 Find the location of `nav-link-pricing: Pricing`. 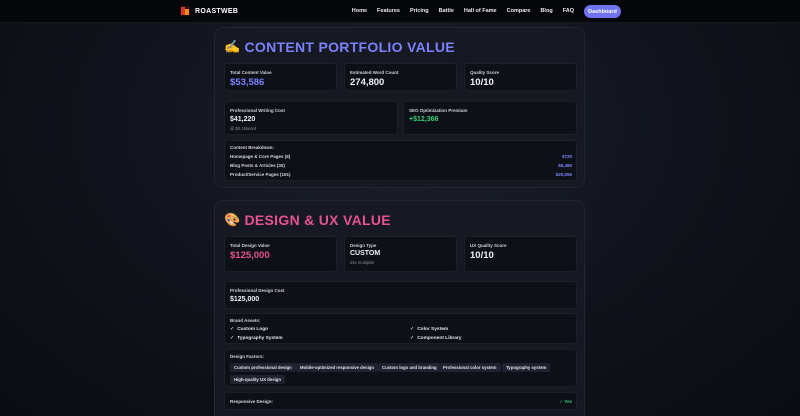

nav-link-pricing: Pricing is located at coordinates (419, 11).